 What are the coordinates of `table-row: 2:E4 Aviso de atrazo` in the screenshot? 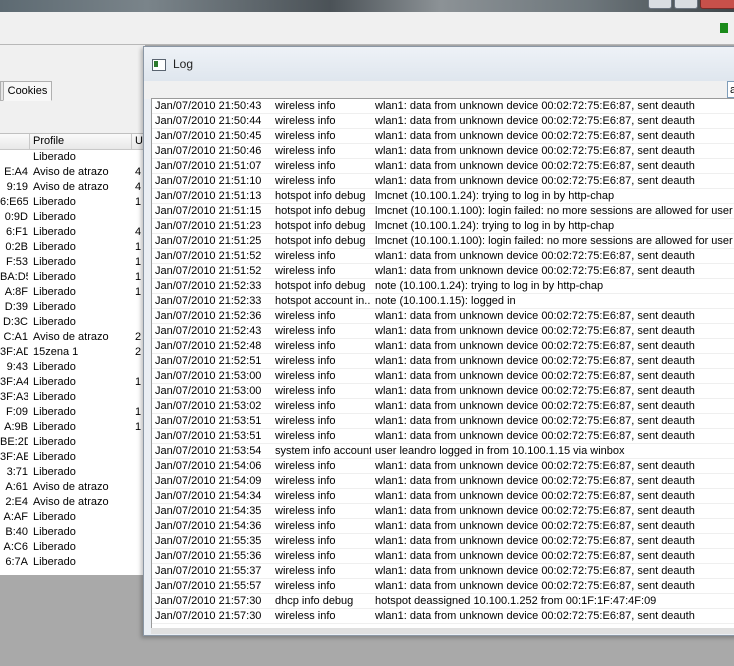 It's located at (72, 502).